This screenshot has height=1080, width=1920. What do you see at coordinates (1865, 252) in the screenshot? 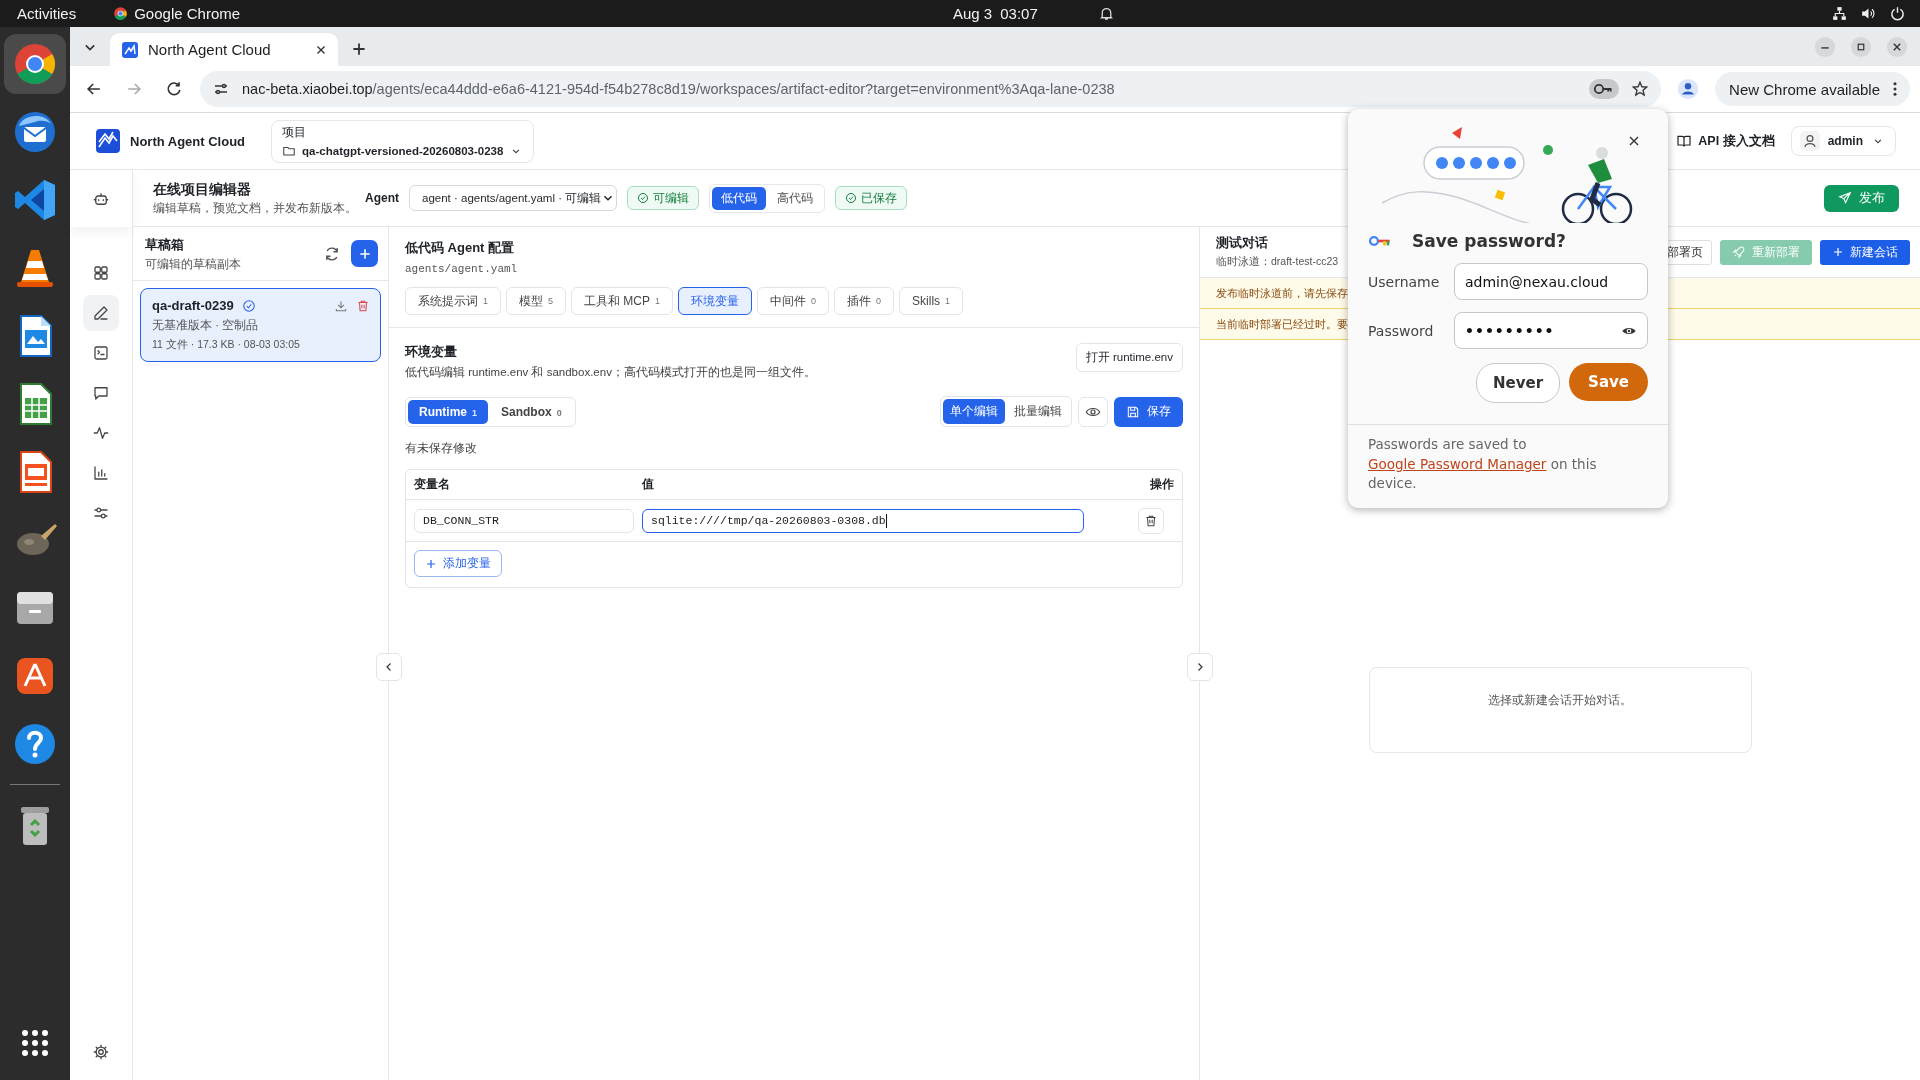
I see `new-session-button: 新建会话` at bounding box center [1865, 252].